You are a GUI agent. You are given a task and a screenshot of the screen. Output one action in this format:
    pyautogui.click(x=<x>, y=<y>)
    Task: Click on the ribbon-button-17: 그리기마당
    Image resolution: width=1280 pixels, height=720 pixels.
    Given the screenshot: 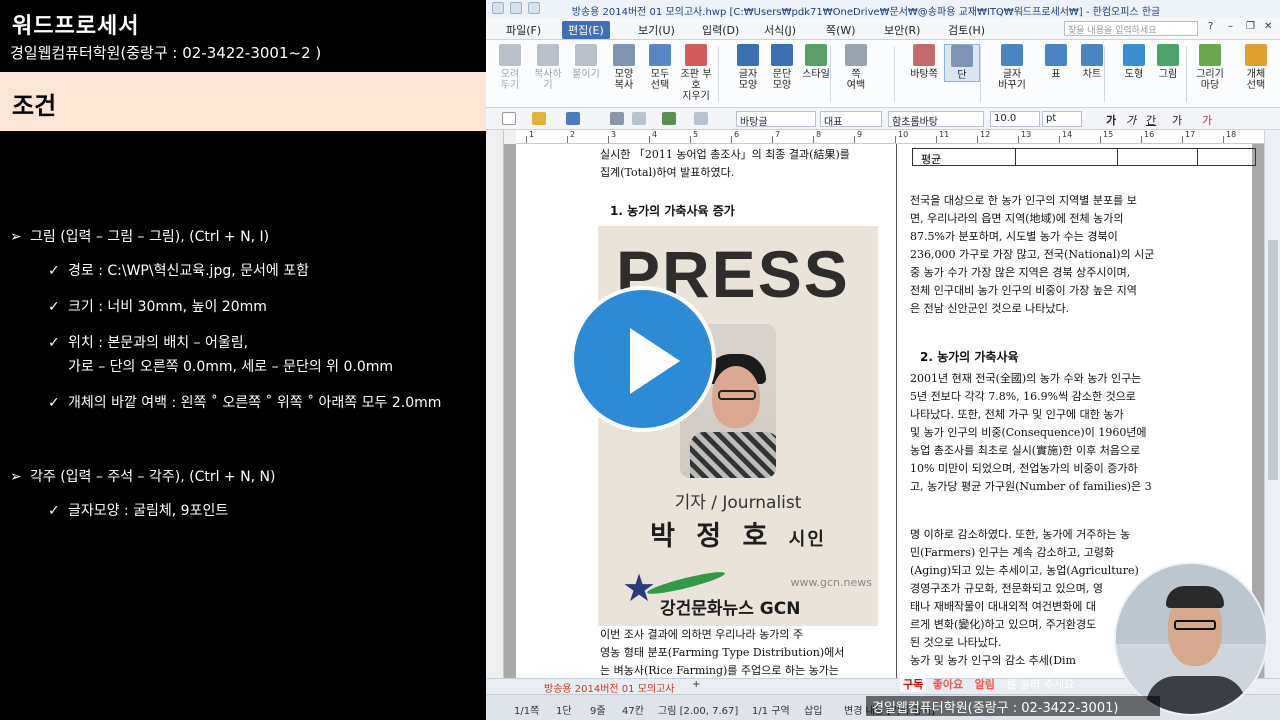 What is the action you would take?
    pyautogui.click(x=1210, y=67)
    